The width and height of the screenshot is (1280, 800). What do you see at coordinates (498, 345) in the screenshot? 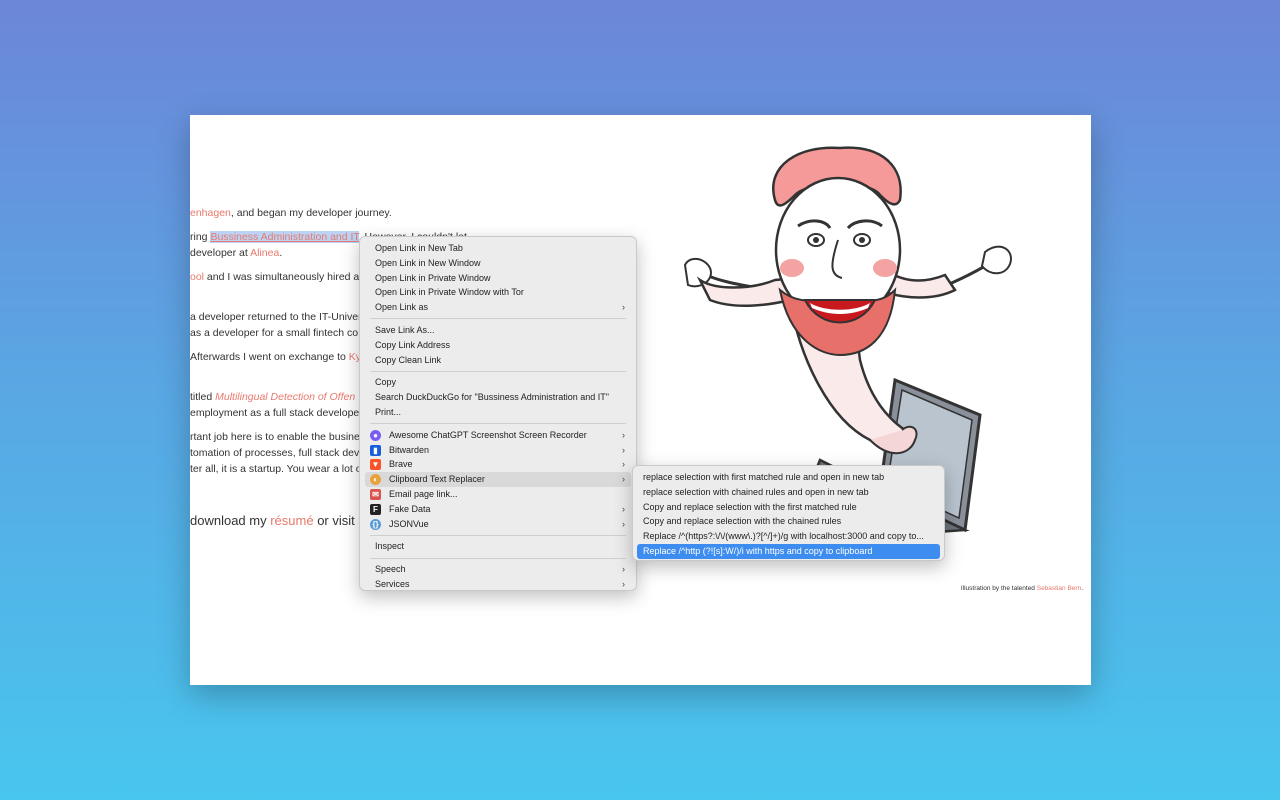
I see `menu-copy-link-address: Copy Link Address` at bounding box center [498, 345].